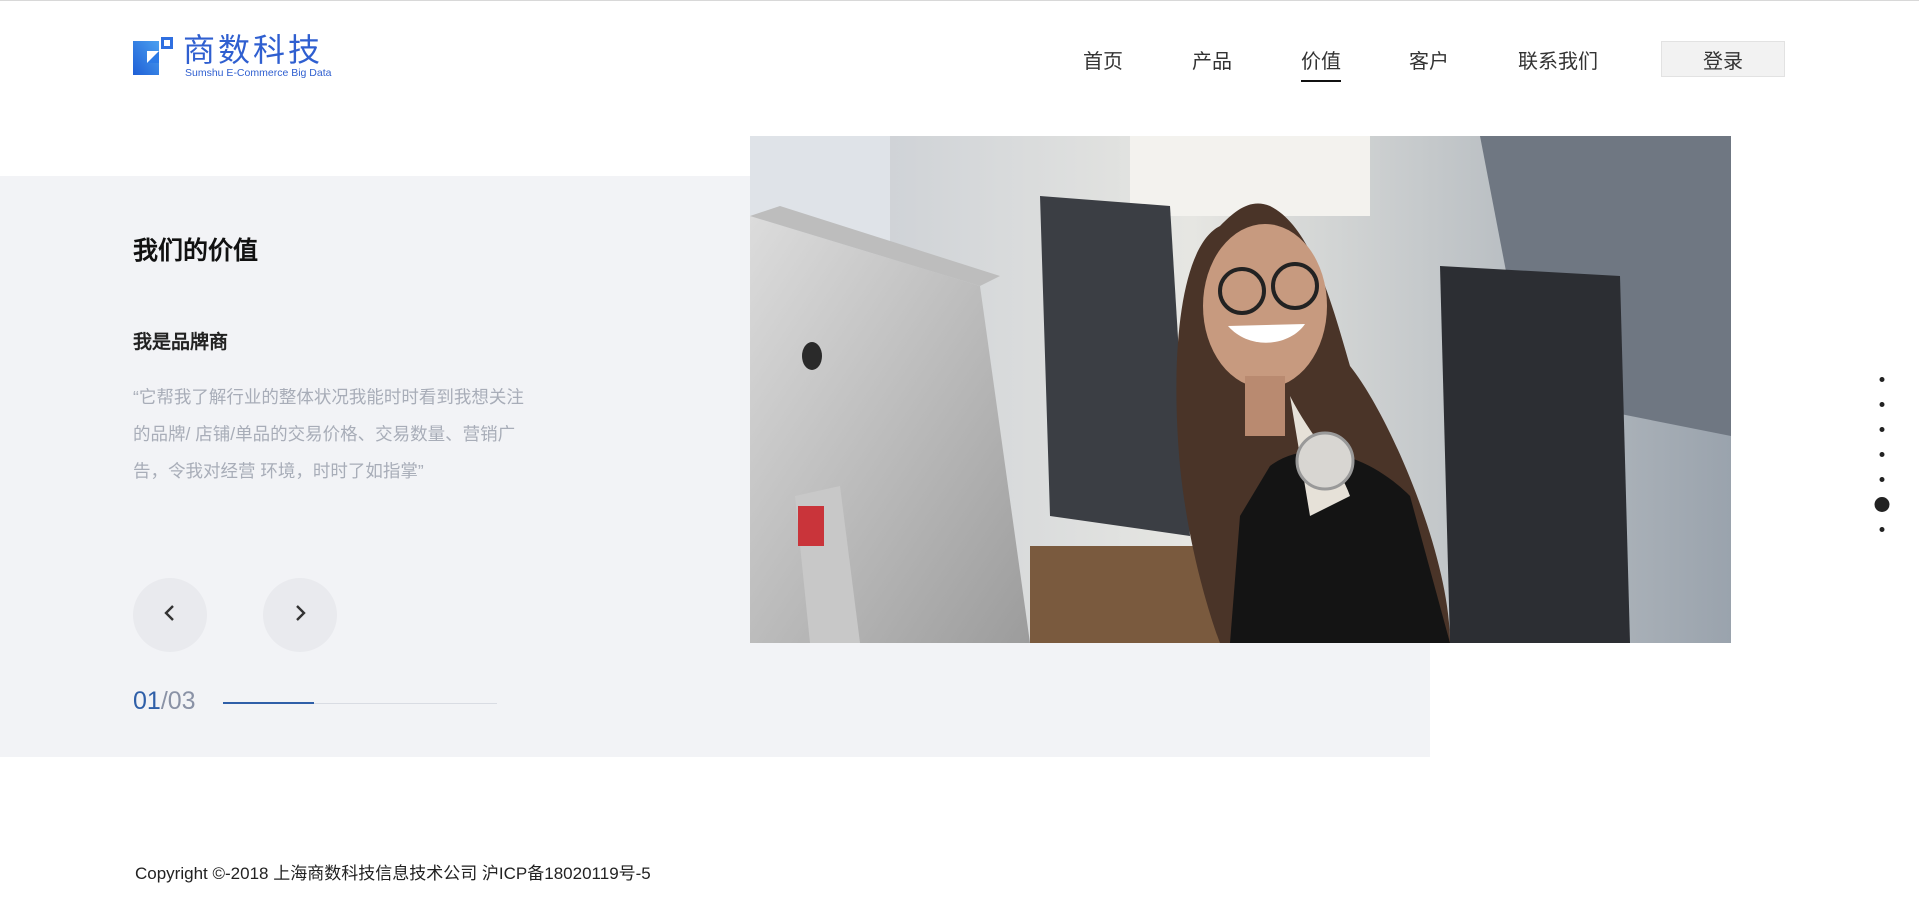 The width and height of the screenshot is (1919, 903). What do you see at coordinates (147, 701) in the screenshot?
I see `slide-current: 01` at bounding box center [147, 701].